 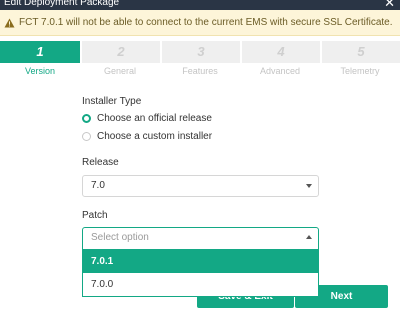 I want to click on chevron-up-icon, so click(x=309, y=237).